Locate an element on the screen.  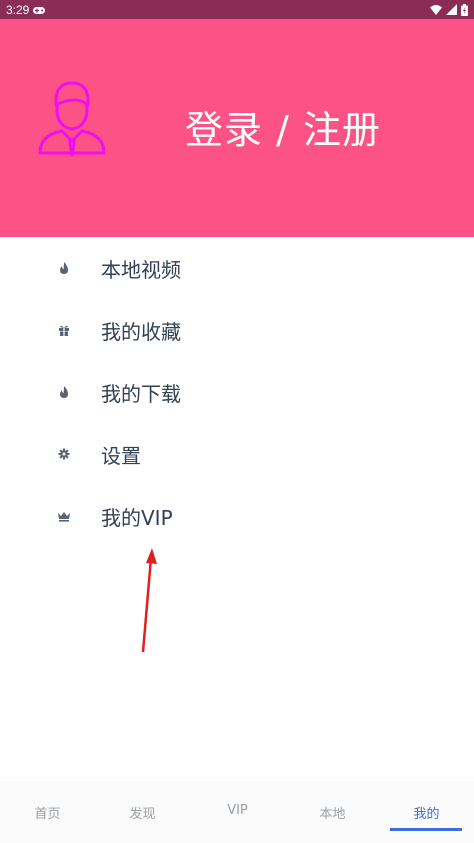
menu-label: 我的下载 is located at coordinates (141, 394).